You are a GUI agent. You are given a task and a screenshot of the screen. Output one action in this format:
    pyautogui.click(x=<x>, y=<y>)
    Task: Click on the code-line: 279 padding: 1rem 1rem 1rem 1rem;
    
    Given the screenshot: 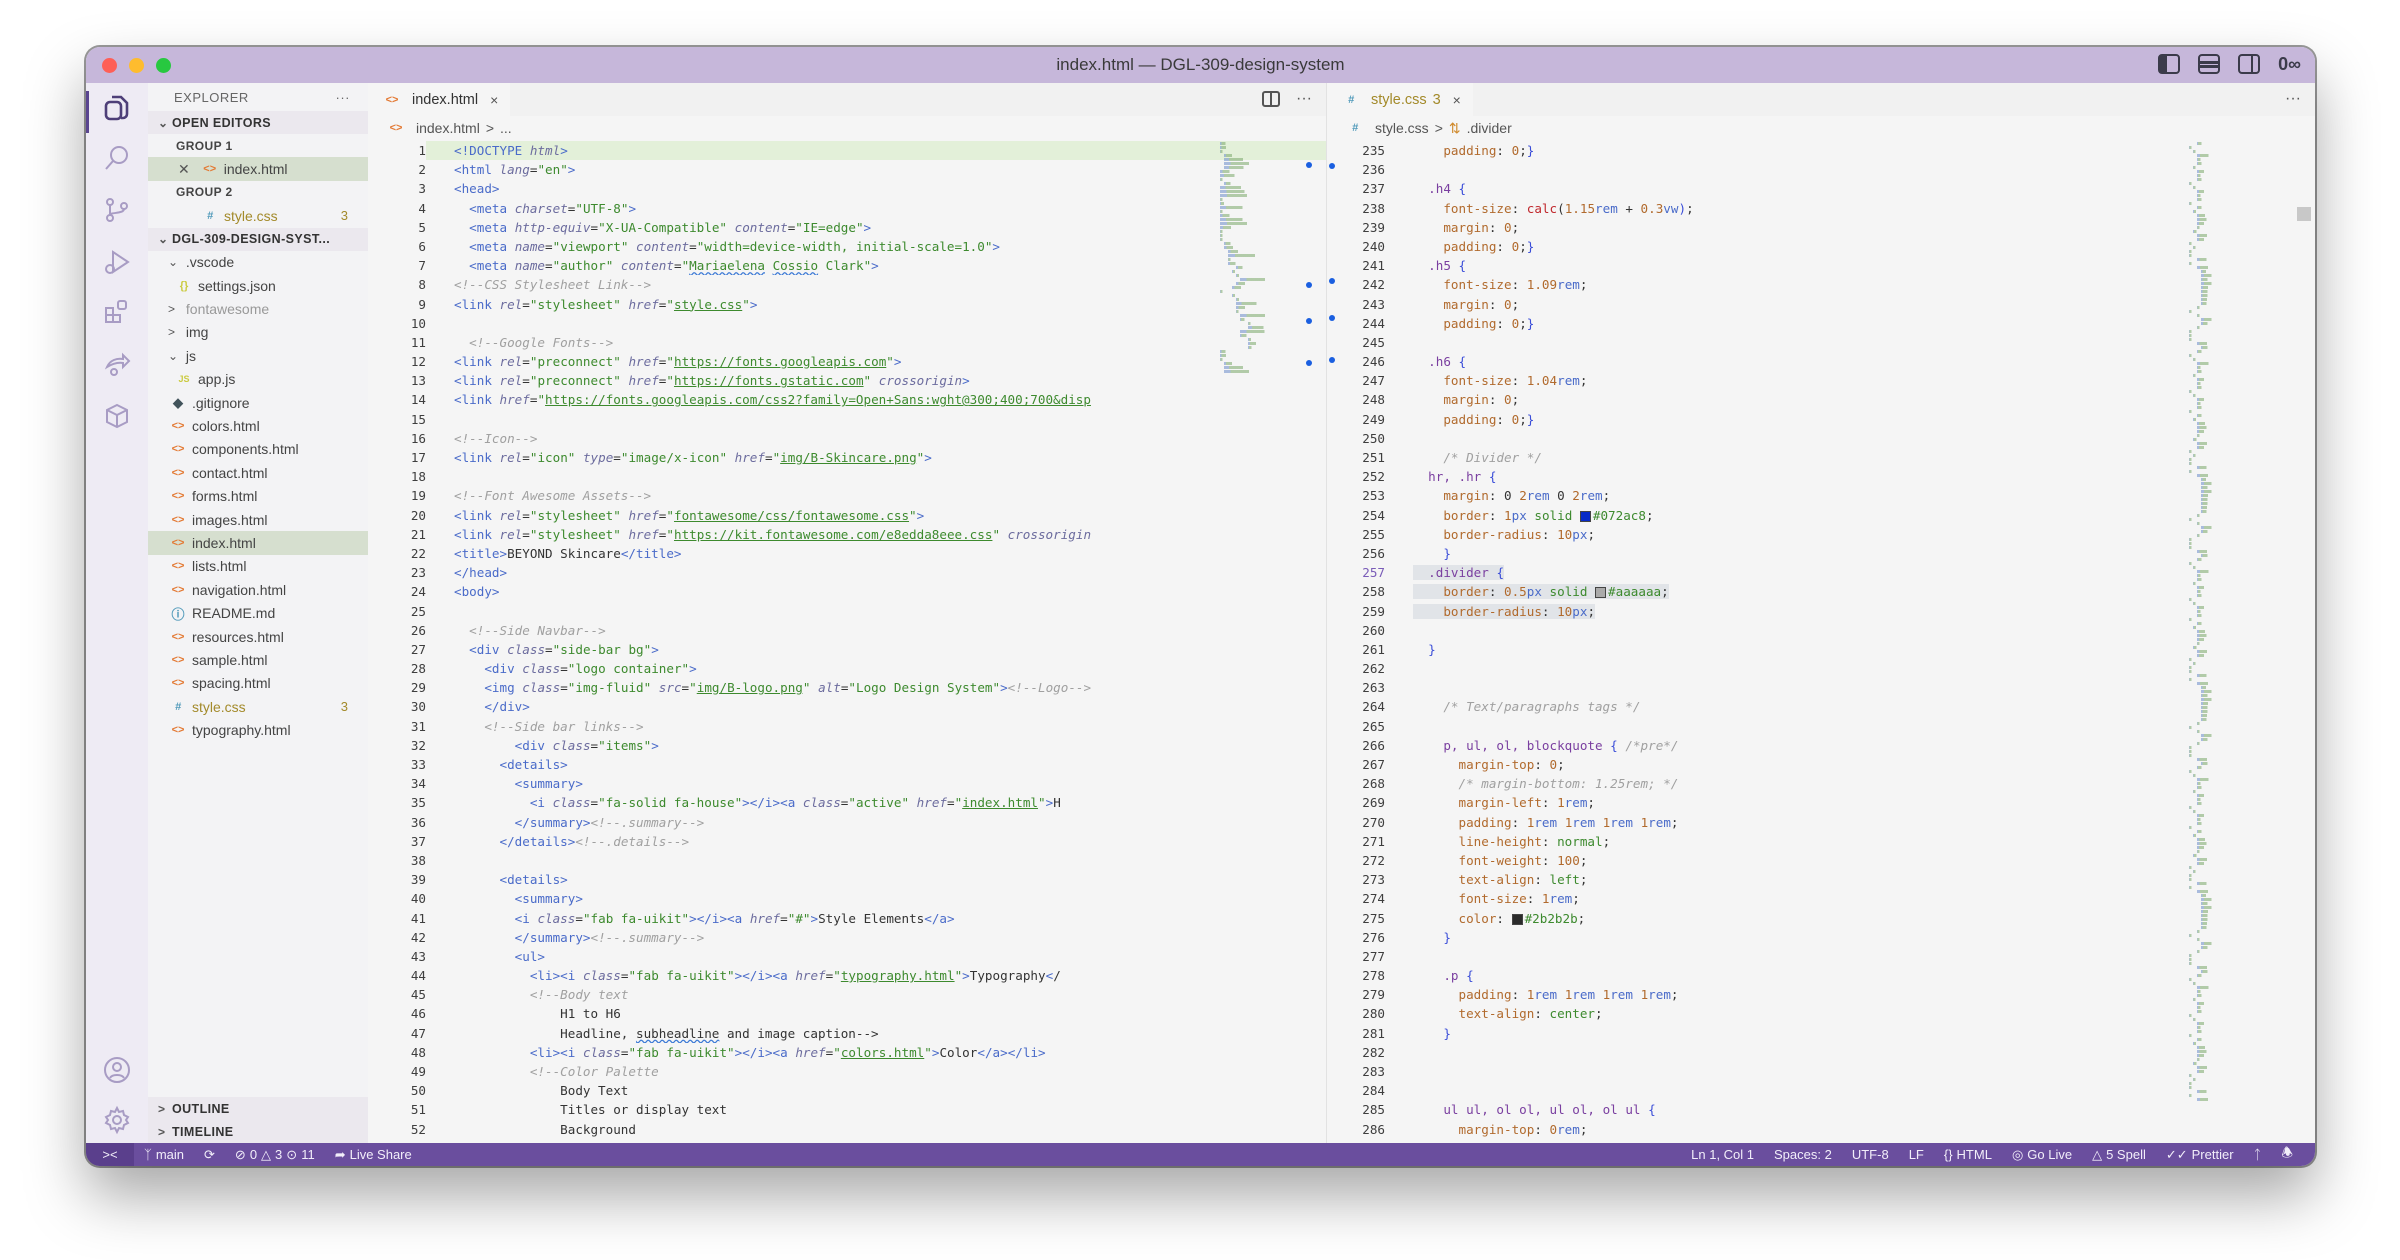 What is the action you would take?
    pyautogui.click(x=1821, y=994)
    